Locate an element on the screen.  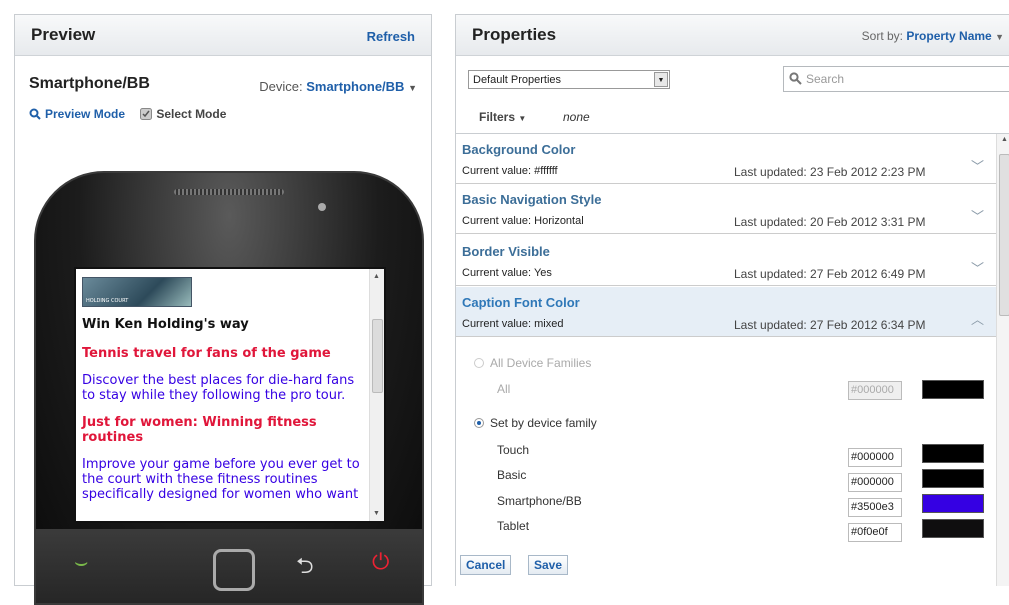
preview-header: Preview Refresh is located at coordinates (223, 35).